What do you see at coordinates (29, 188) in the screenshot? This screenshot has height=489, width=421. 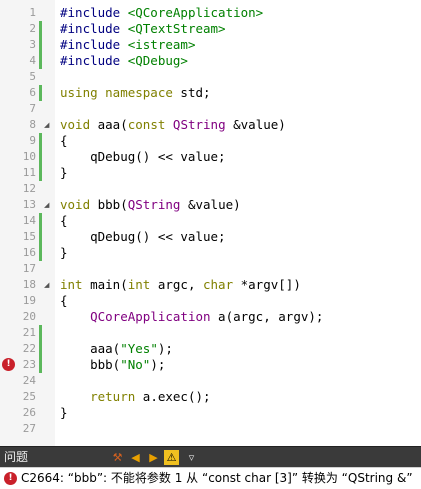 I see `line-number: 12` at bounding box center [29, 188].